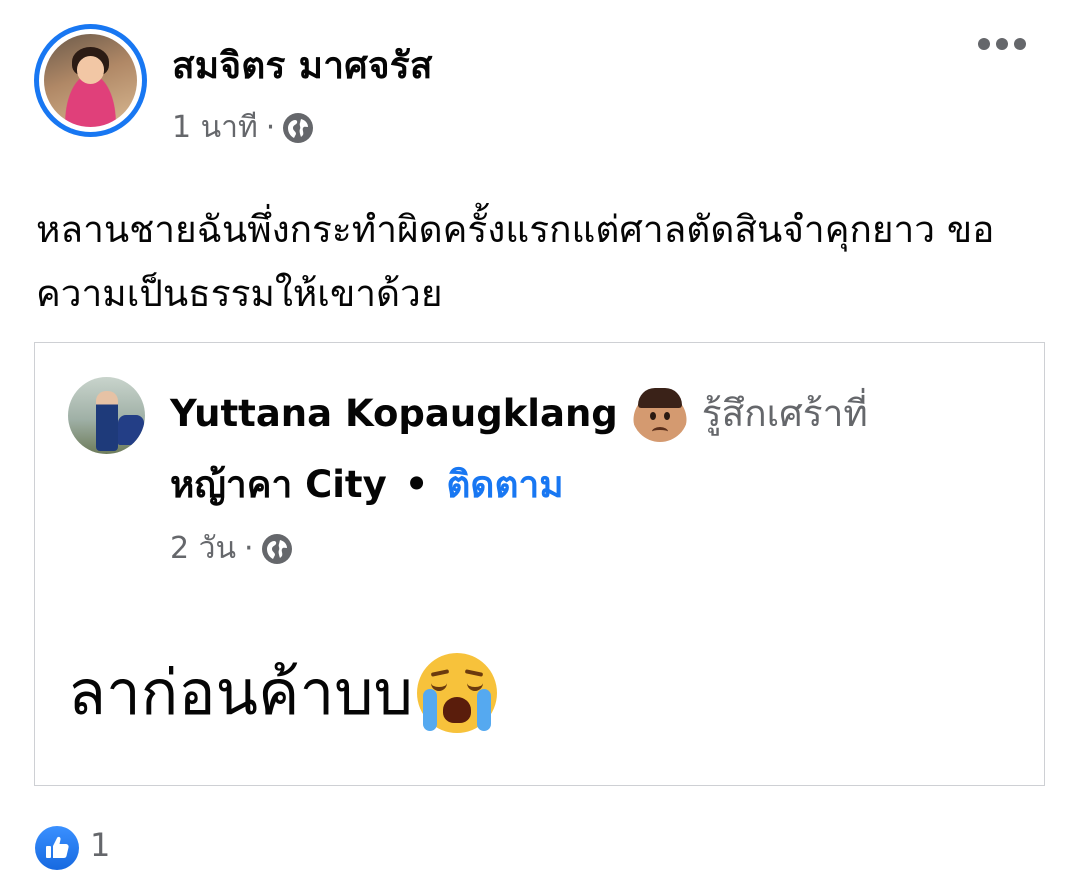 Image resolution: width=1079 pixels, height=870 pixels. What do you see at coordinates (106, 415) in the screenshot?
I see `shared-author-avatar` at bounding box center [106, 415].